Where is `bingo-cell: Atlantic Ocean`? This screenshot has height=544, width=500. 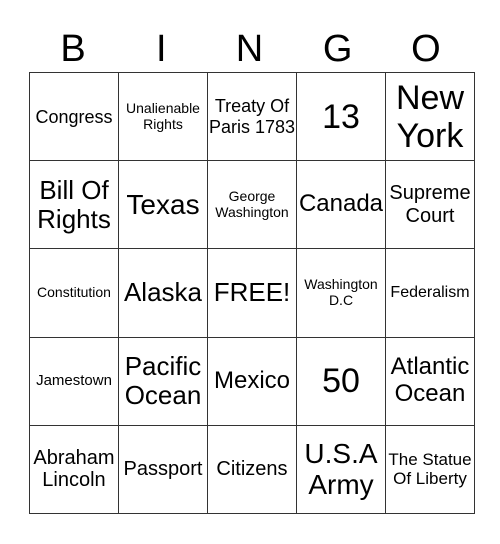
bingo-cell: Atlantic Ocean is located at coordinates (430, 381).